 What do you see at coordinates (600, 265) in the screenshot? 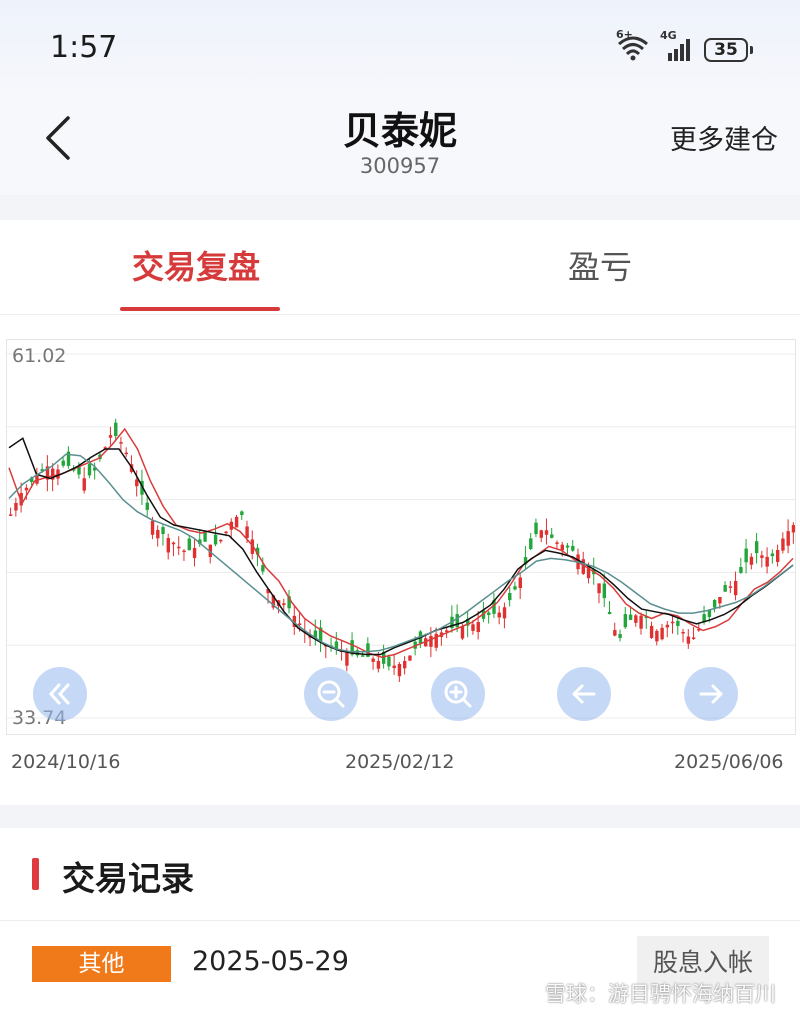
I see `tab-profit-loss: 盈亏` at bounding box center [600, 265].